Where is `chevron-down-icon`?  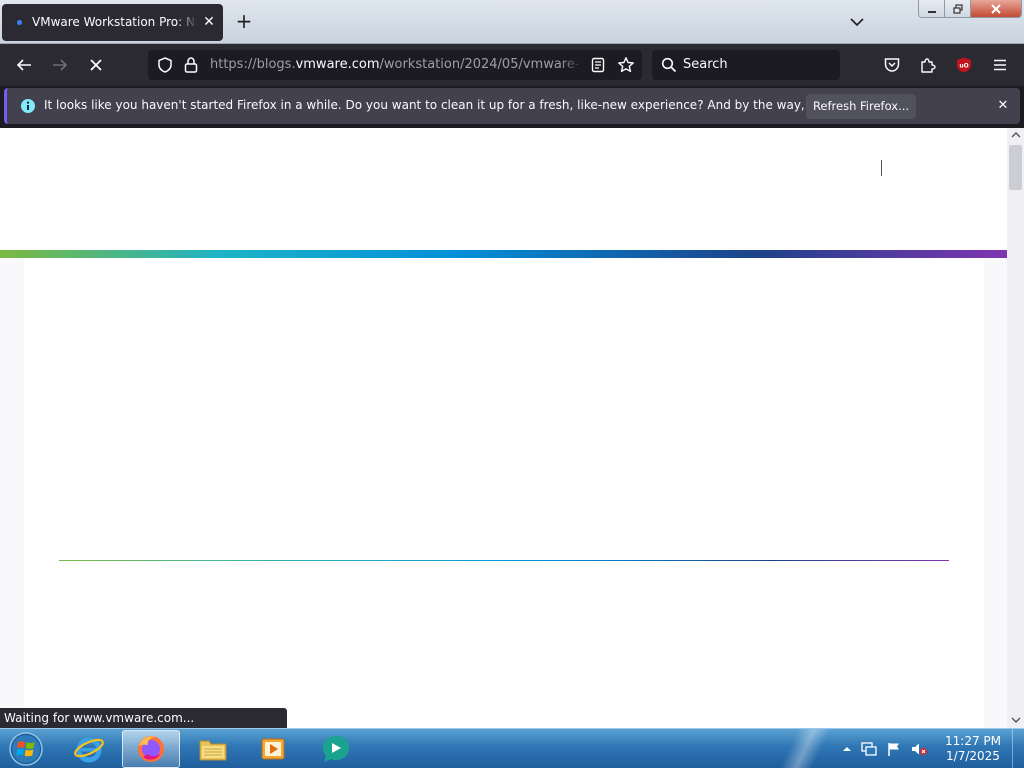 chevron-down-icon is located at coordinates (857, 22).